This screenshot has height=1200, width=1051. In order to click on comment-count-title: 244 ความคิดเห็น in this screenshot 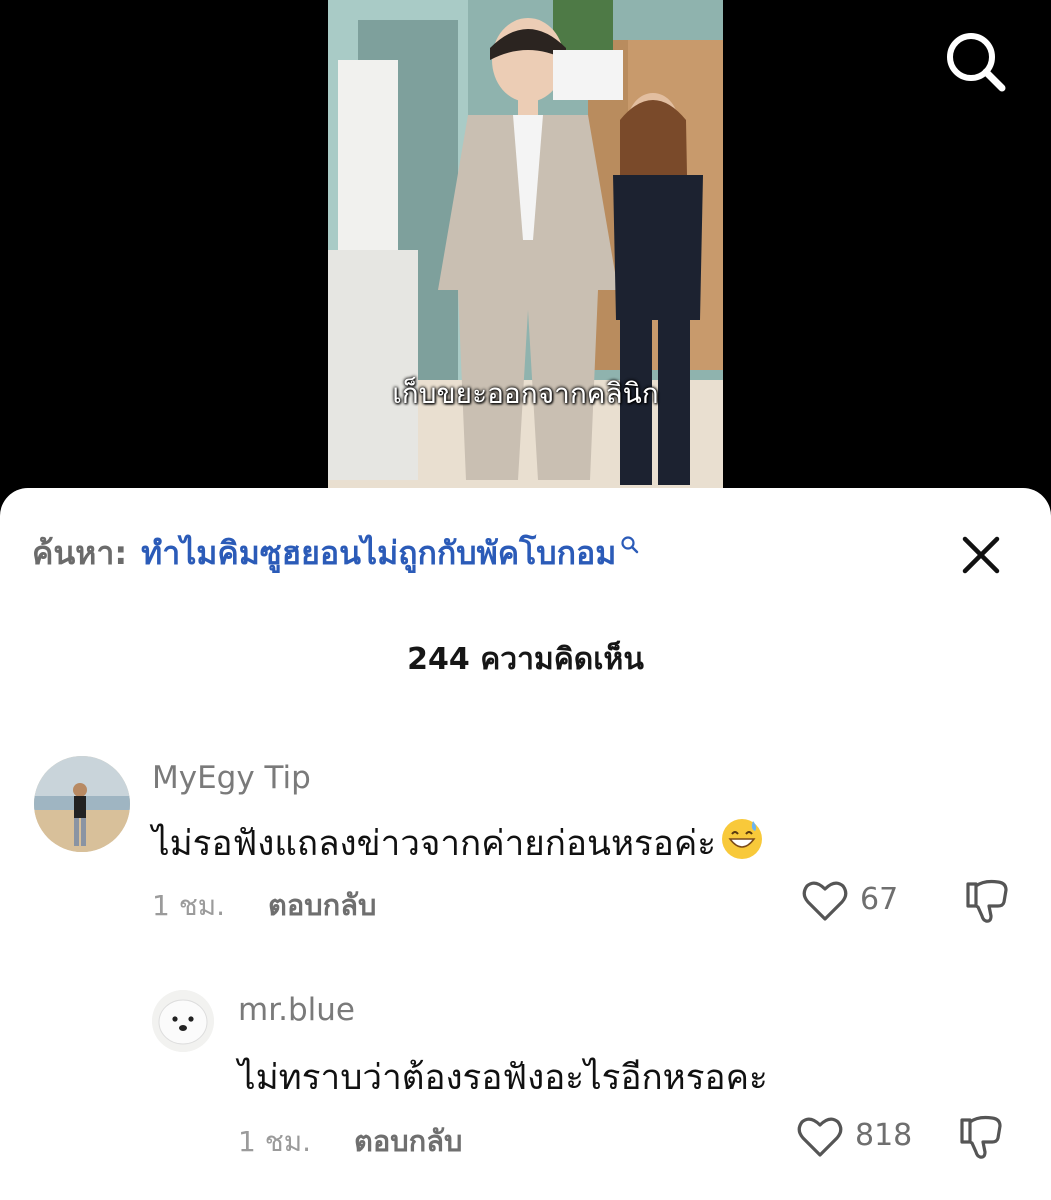, I will do `click(525, 659)`.